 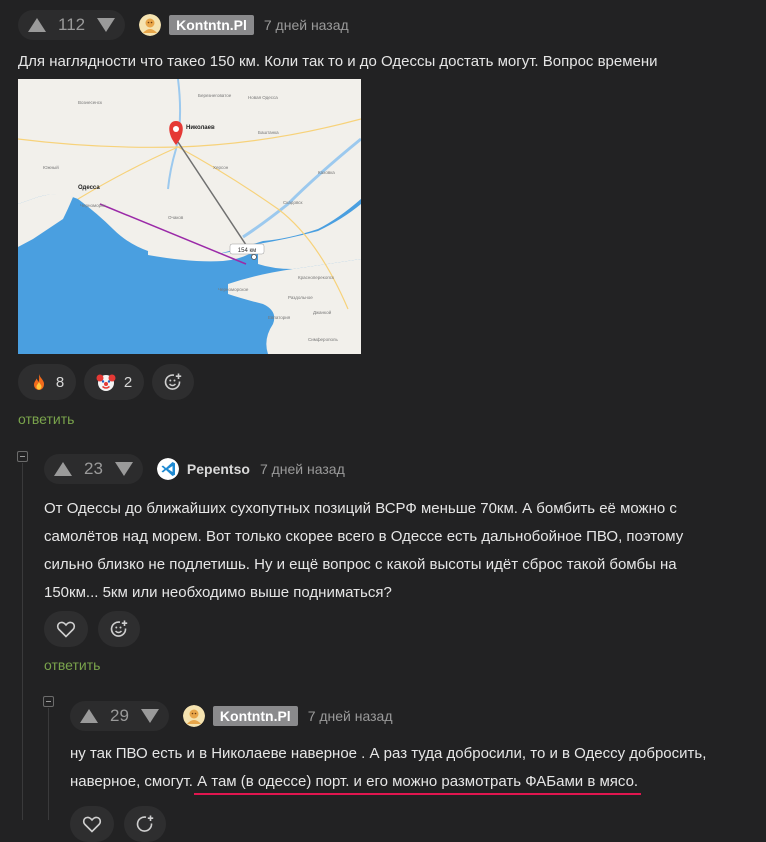 I want to click on text-segment: наверное, смогут., so click(x=134, y=781).